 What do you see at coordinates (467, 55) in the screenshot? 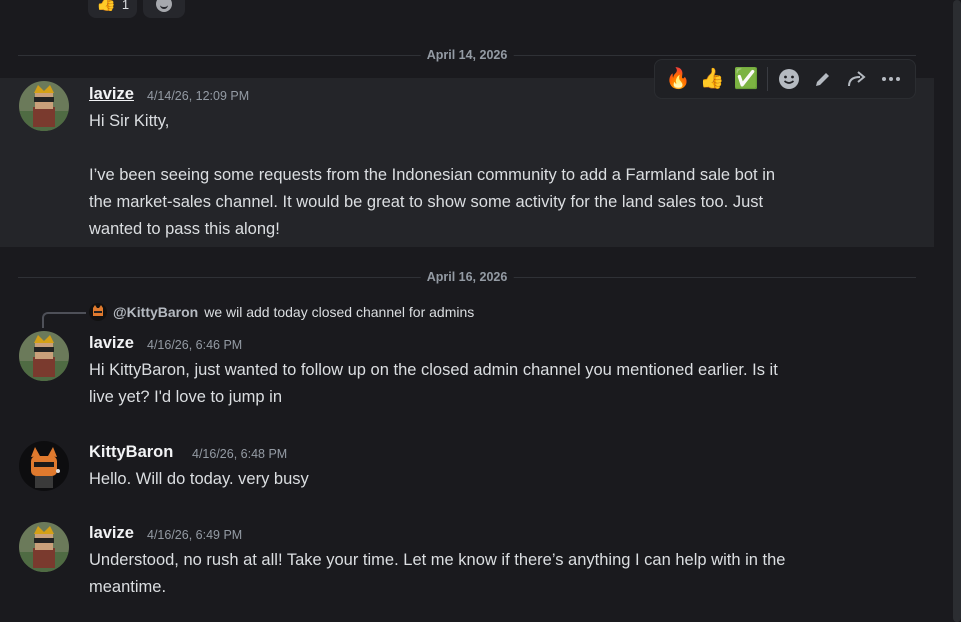
I see `date-divider-label: April 14, 2026` at bounding box center [467, 55].